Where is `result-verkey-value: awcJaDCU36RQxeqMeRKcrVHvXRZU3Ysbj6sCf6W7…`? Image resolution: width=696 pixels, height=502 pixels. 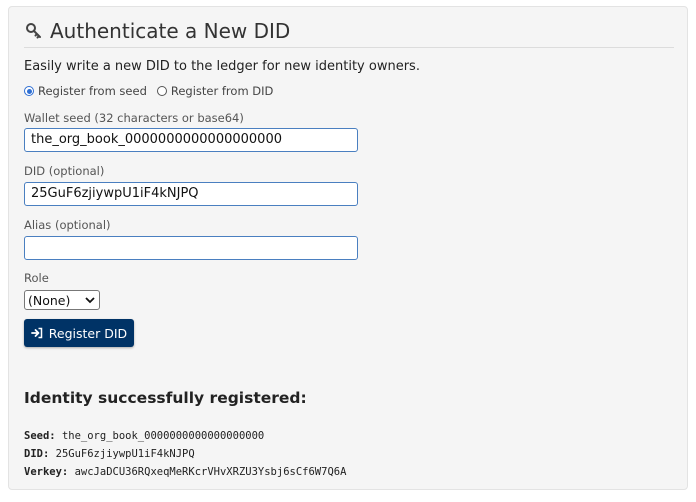 result-verkey-value: awcJaDCU36RQxeqMeRKcrVHvXRZU3Ysbj6sCf6W7… is located at coordinates (210, 472).